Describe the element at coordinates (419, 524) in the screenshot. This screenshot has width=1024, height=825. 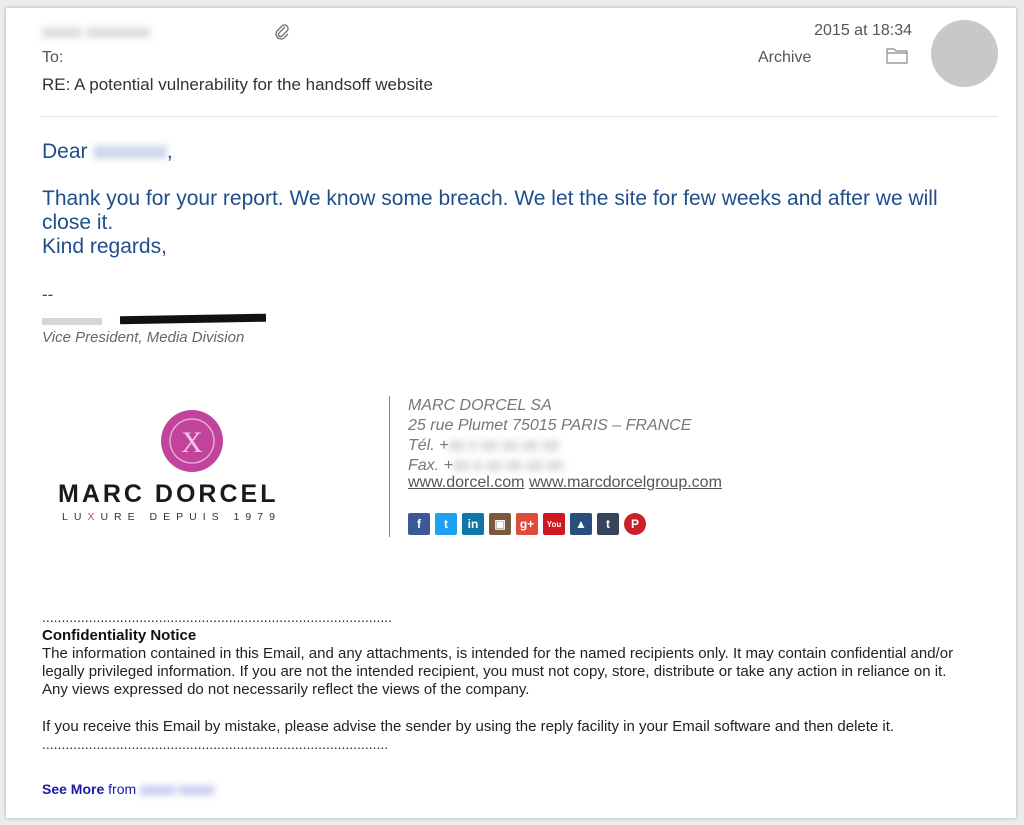
I see `facebook-icon: f` at that location.